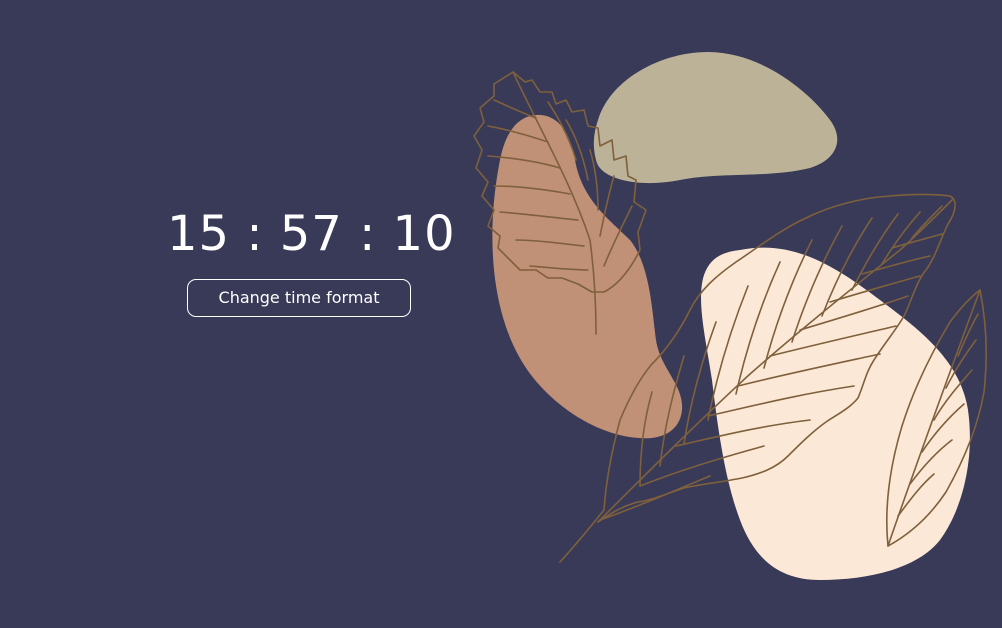  I want to click on clock-display: 15 : 57 : 10, so click(311, 234).